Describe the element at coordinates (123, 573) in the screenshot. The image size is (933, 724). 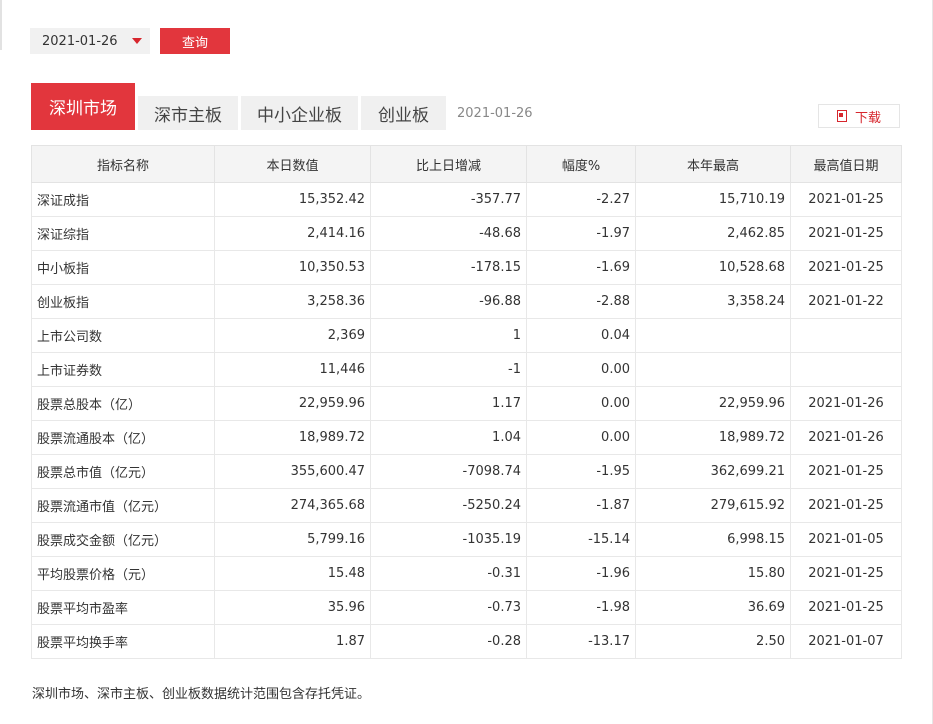
I see `indicator-name-cell: 平均股票价格（元）` at that location.